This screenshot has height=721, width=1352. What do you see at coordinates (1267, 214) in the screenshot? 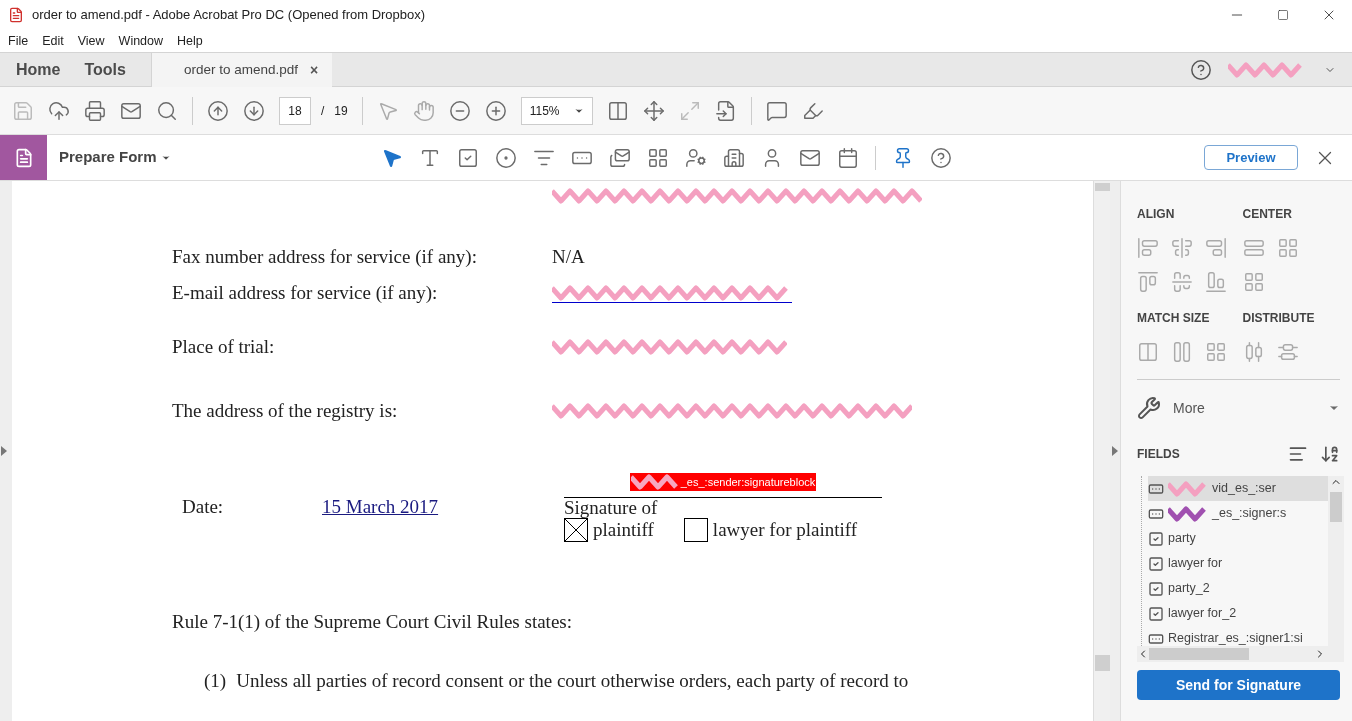
I see `section-title: CENTER` at bounding box center [1267, 214].